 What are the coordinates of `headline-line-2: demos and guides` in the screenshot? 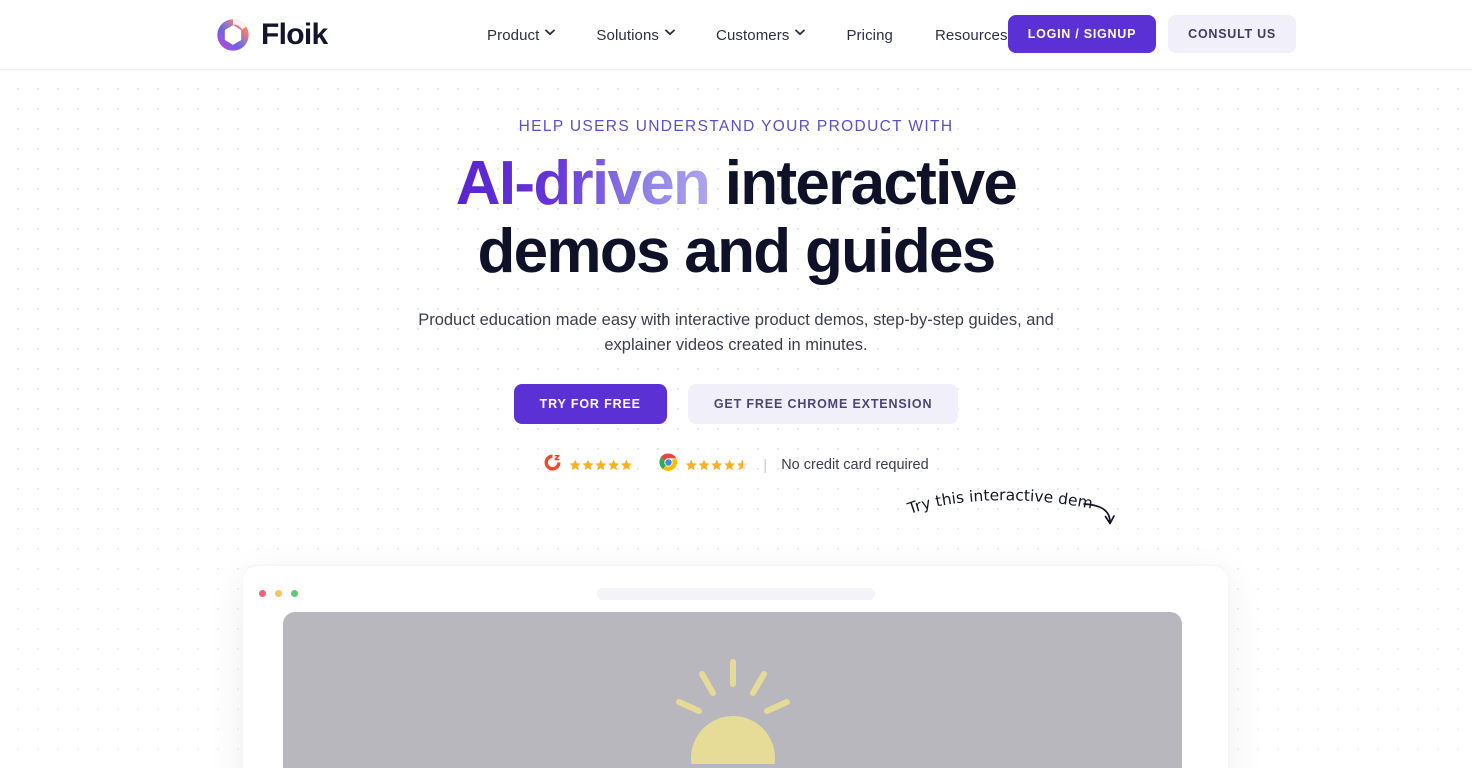 It's located at (736, 252).